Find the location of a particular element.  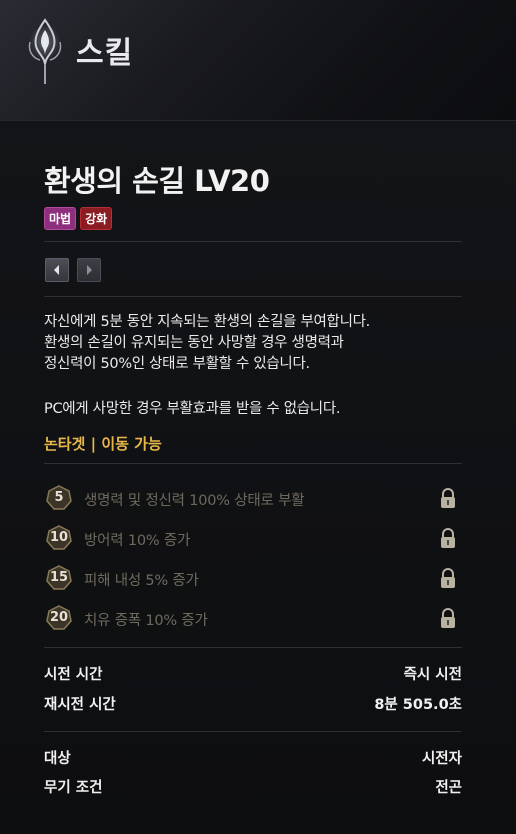

enhancement-tier-row: 15 피해 내성 5% 증가 is located at coordinates (253, 578).